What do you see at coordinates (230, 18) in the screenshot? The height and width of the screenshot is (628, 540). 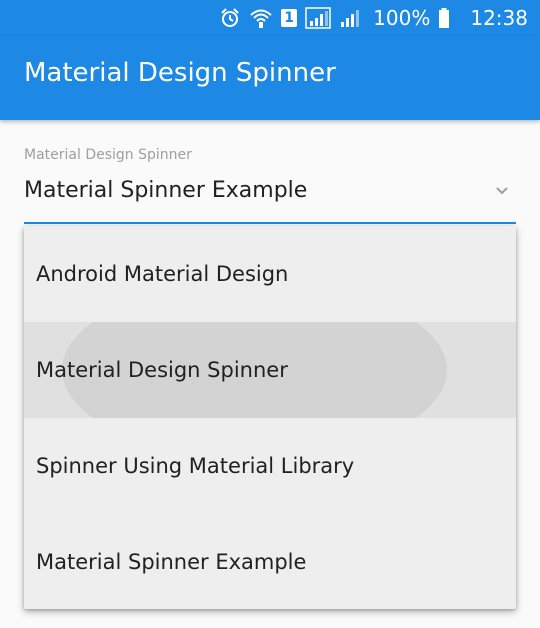 I see `alarm-icon` at bounding box center [230, 18].